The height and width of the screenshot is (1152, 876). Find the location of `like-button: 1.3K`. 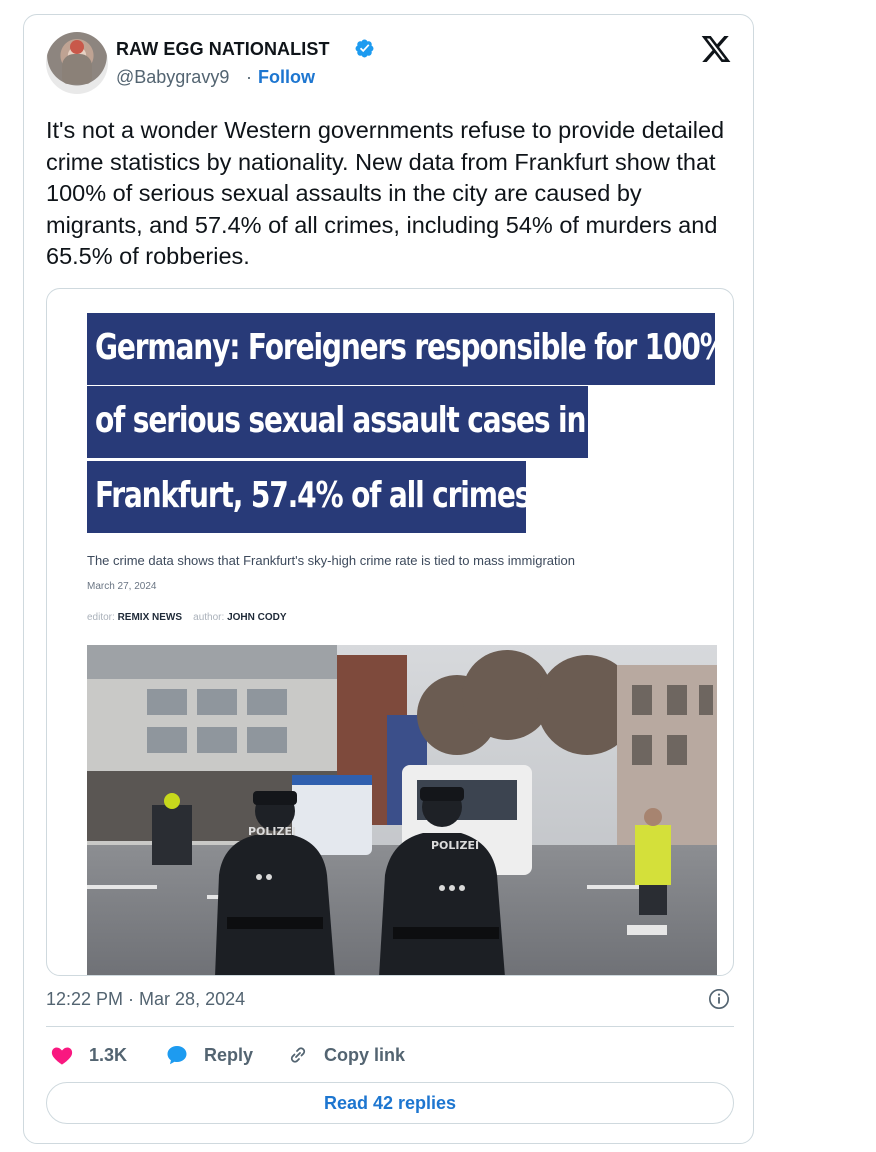

like-button: 1.3K is located at coordinates (88, 1055).